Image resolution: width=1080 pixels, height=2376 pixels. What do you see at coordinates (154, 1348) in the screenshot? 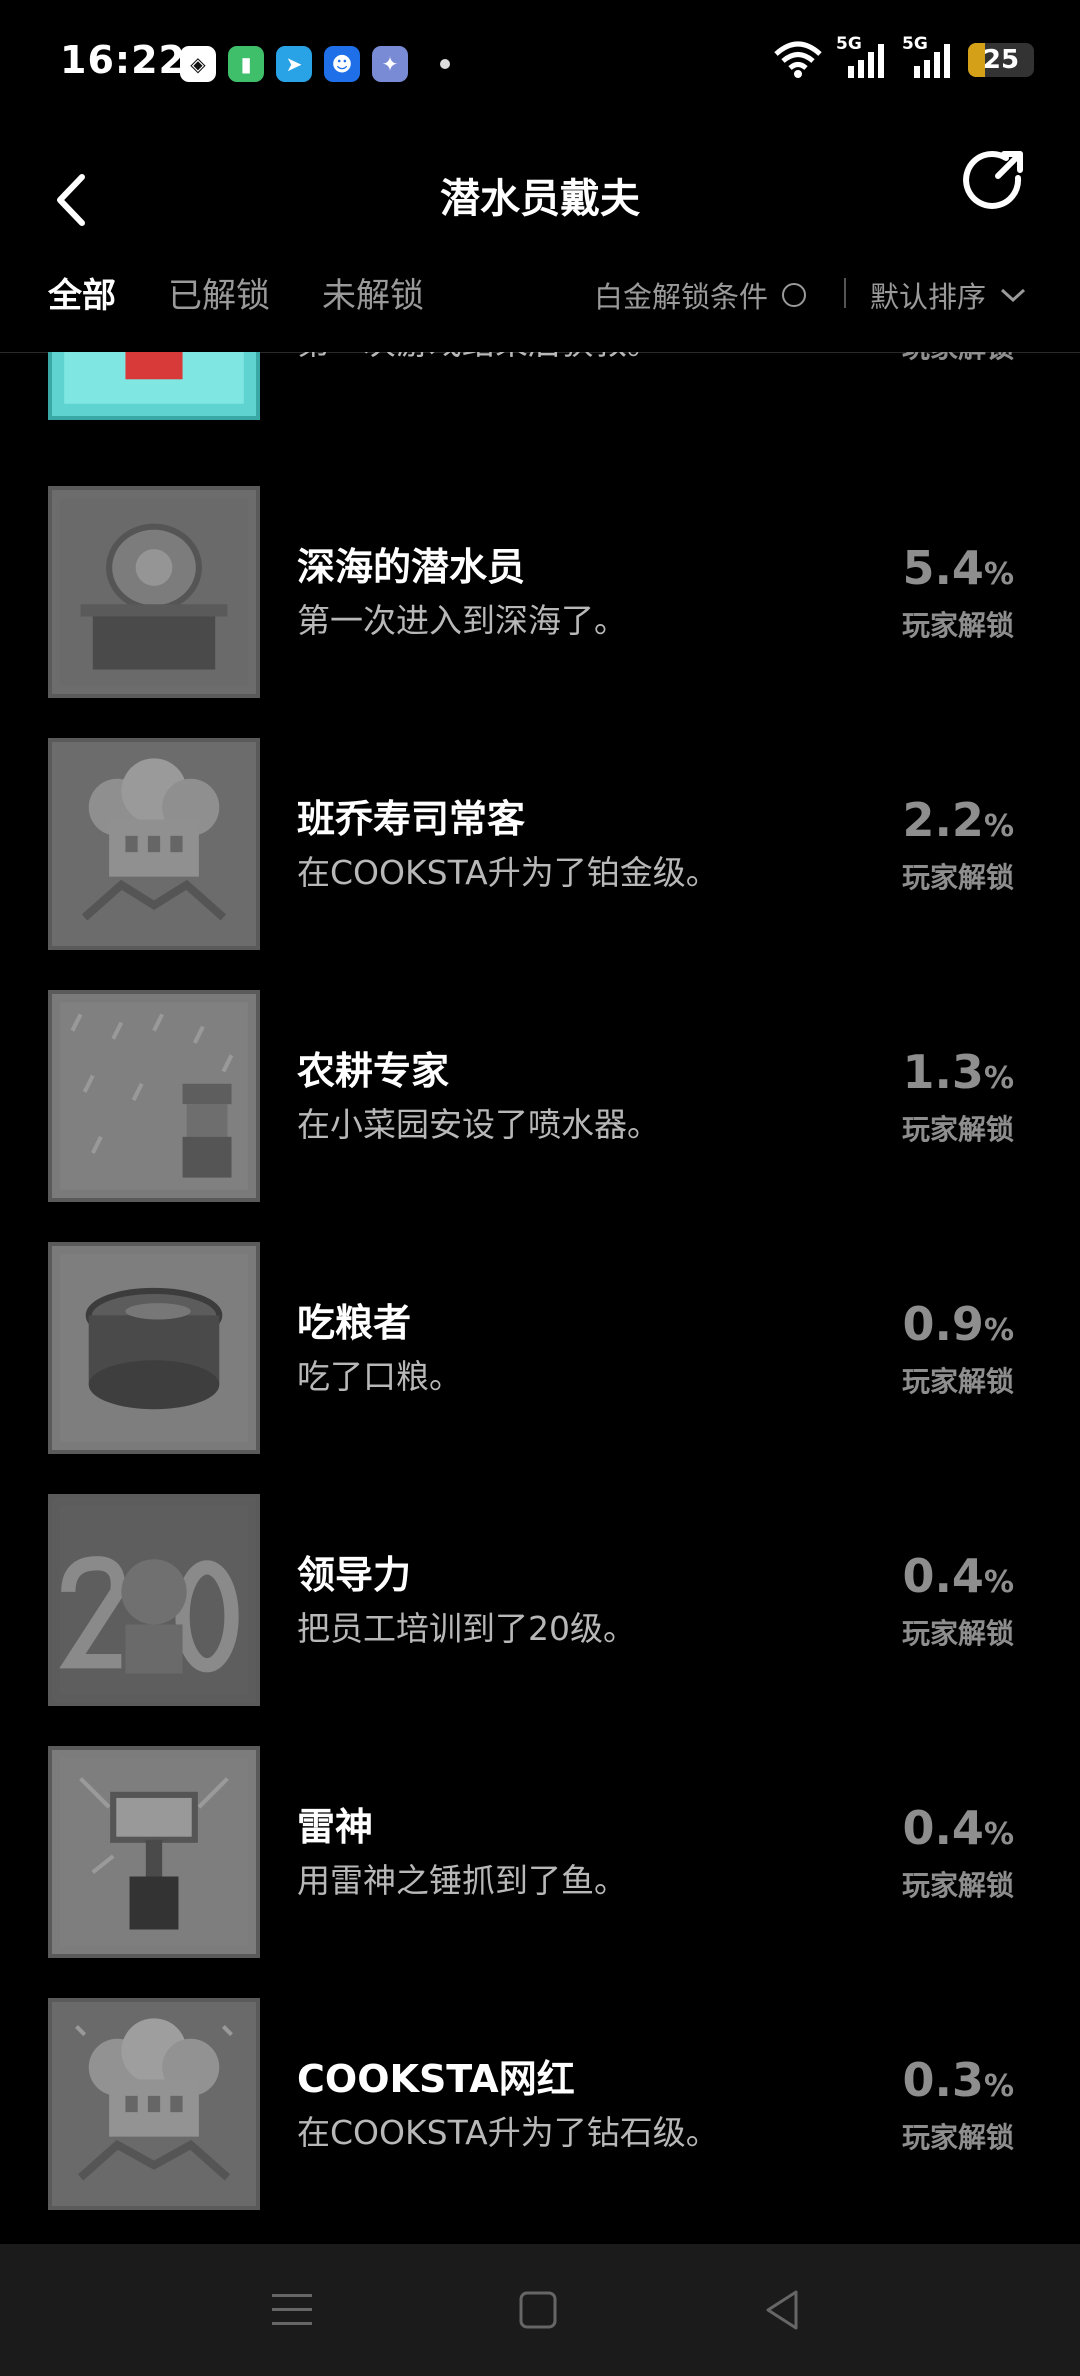
I see `ration-can-icon` at bounding box center [154, 1348].